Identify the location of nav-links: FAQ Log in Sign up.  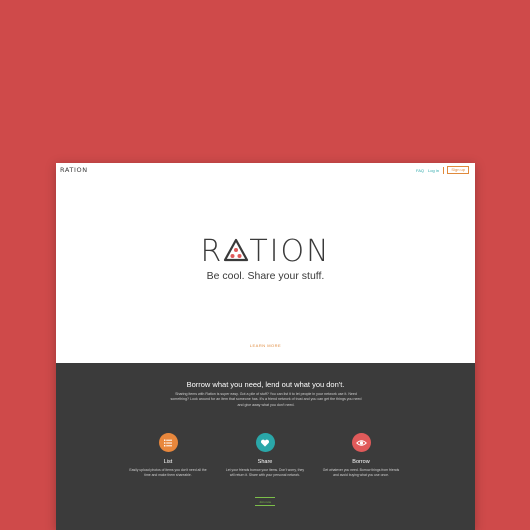
(442, 170).